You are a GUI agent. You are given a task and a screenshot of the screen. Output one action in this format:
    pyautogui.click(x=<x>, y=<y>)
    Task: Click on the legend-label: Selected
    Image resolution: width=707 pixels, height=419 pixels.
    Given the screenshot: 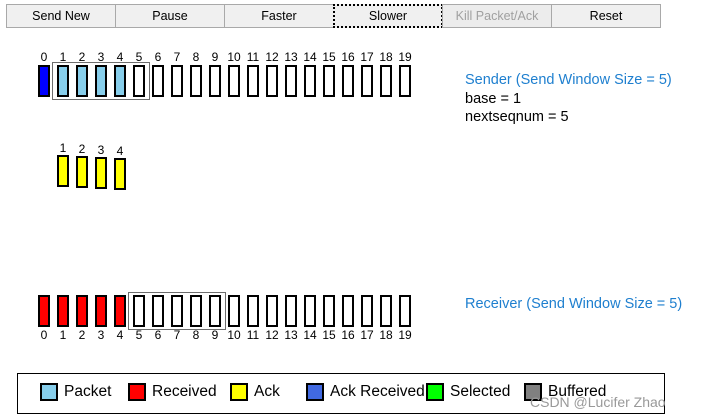 What is the action you would take?
    pyautogui.click(x=480, y=391)
    